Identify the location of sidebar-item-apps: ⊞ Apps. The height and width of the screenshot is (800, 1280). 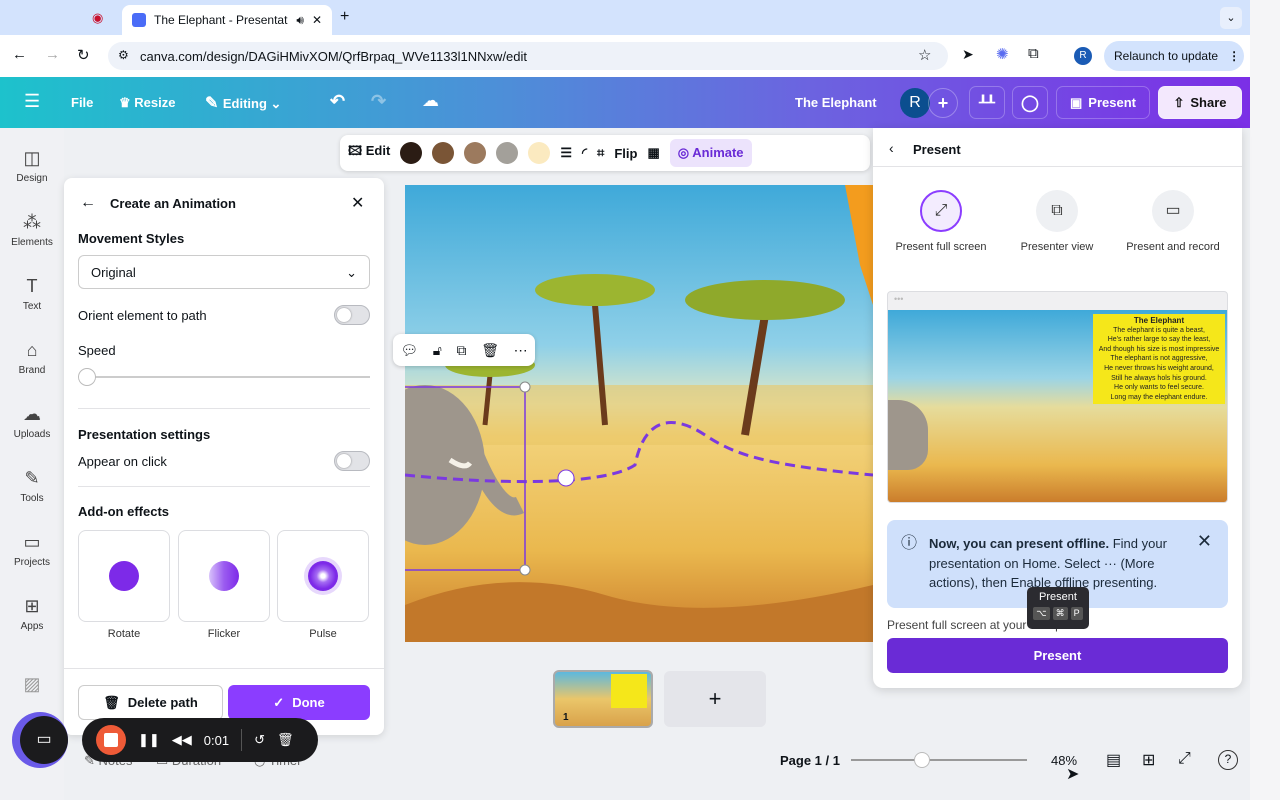
(32, 614).